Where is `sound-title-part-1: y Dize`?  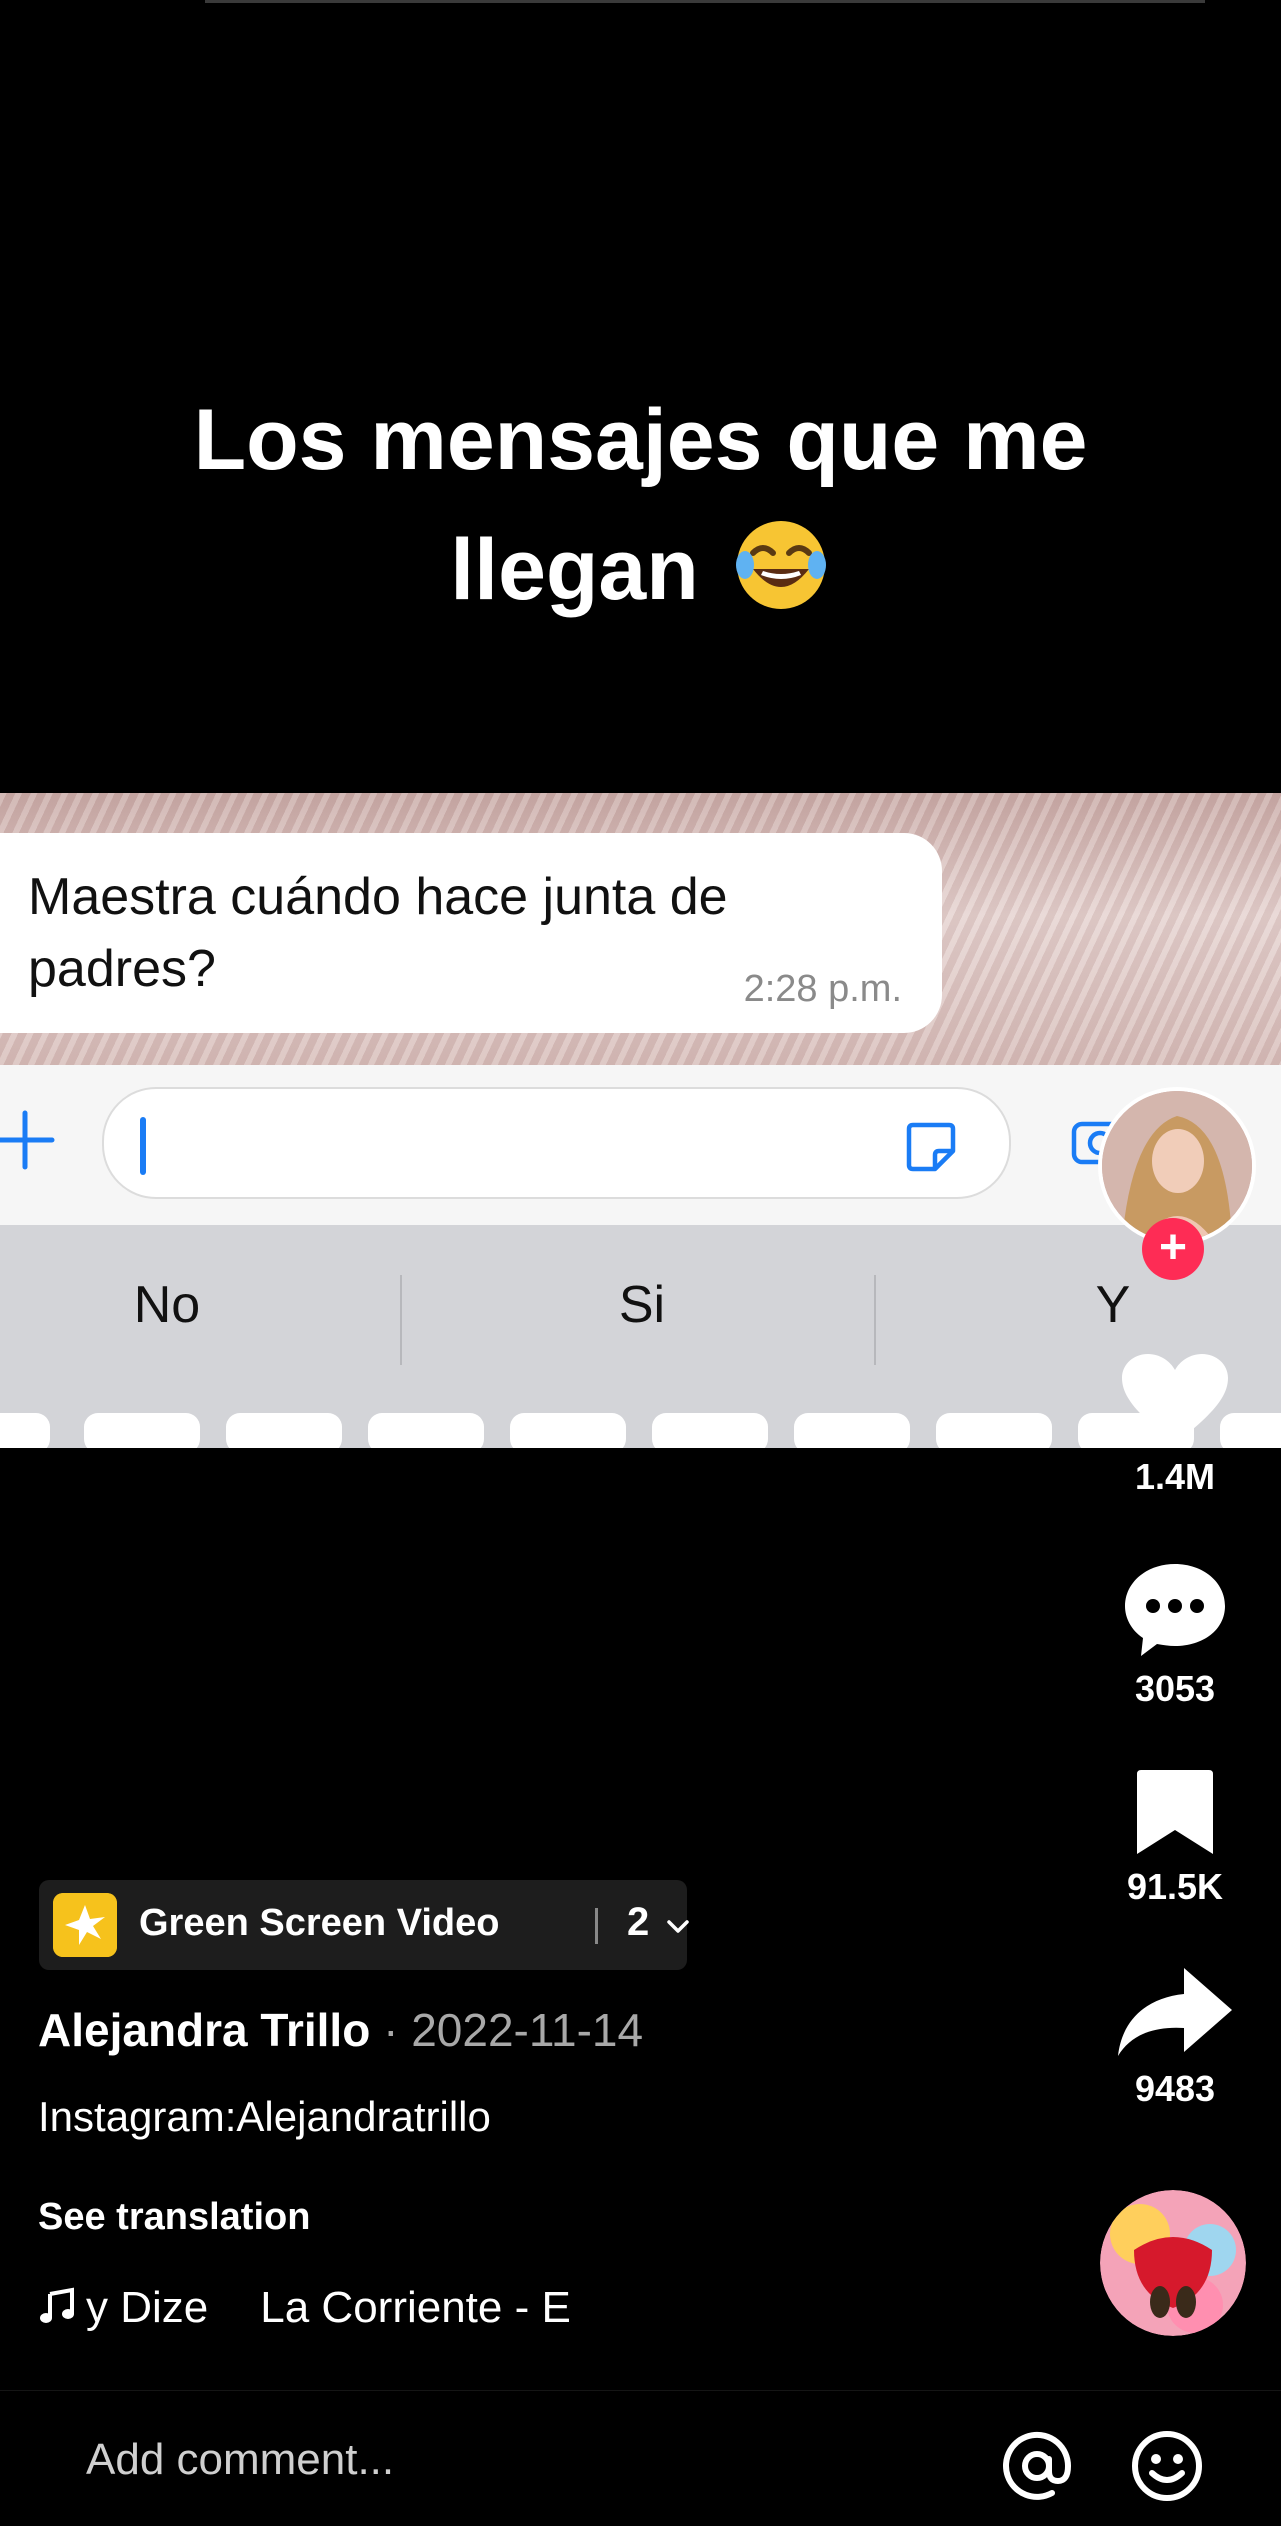 sound-title-part-1: y Dize is located at coordinates (147, 2307).